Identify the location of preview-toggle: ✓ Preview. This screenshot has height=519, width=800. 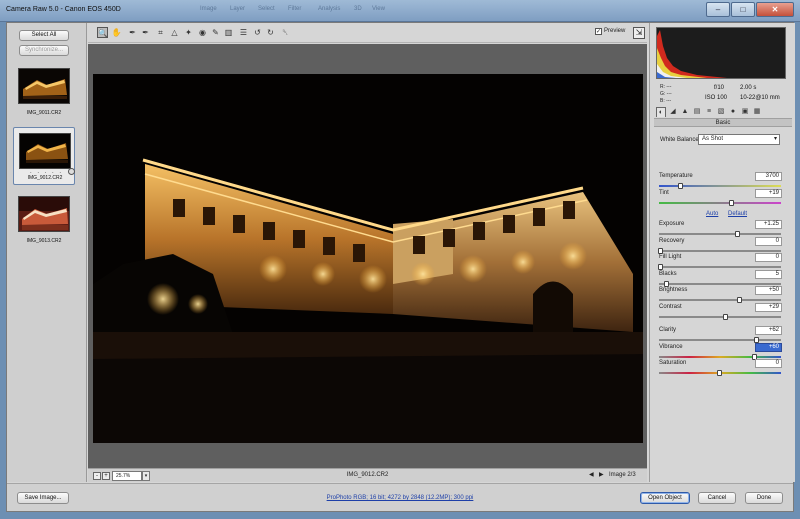
(610, 31).